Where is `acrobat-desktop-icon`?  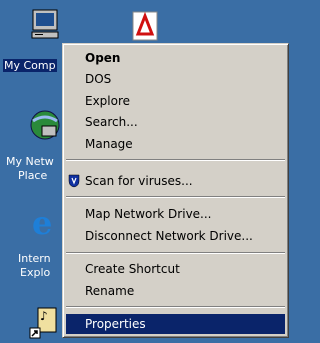 acrobat-desktop-icon is located at coordinates (145, 26).